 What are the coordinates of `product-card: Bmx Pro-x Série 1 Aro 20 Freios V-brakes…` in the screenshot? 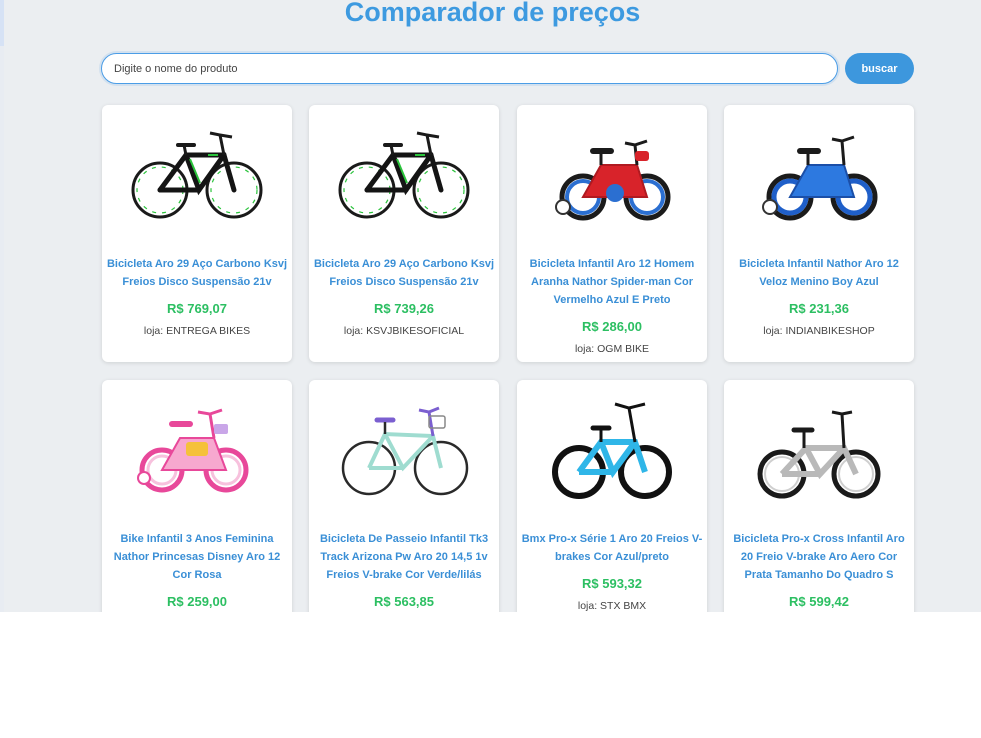 It's located at (612, 496).